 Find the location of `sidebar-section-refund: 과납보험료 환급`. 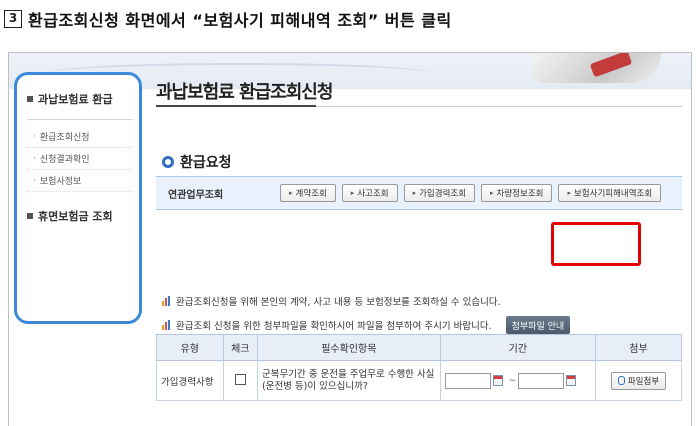

sidebar-section-refund: 과납보험료 환급 is located at coordinates (80, 99).